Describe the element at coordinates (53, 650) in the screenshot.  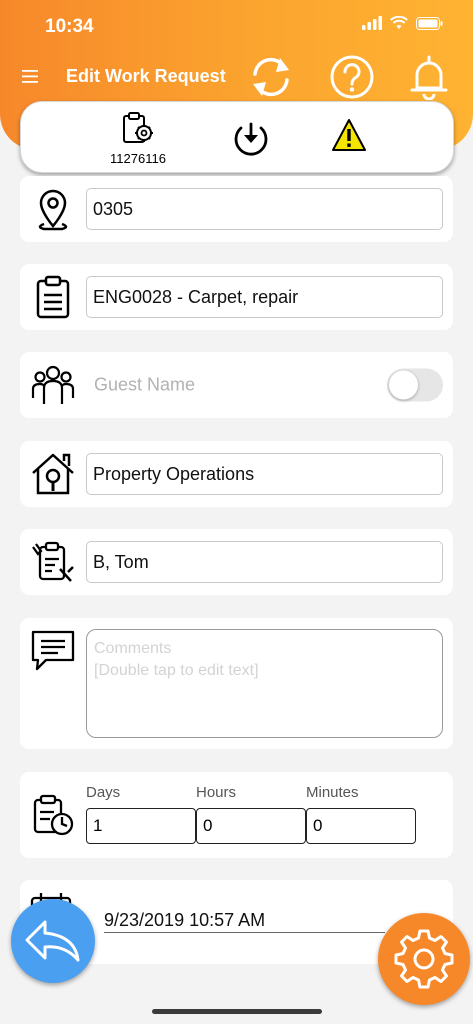
I see `comment-bubble-icon` at that location.